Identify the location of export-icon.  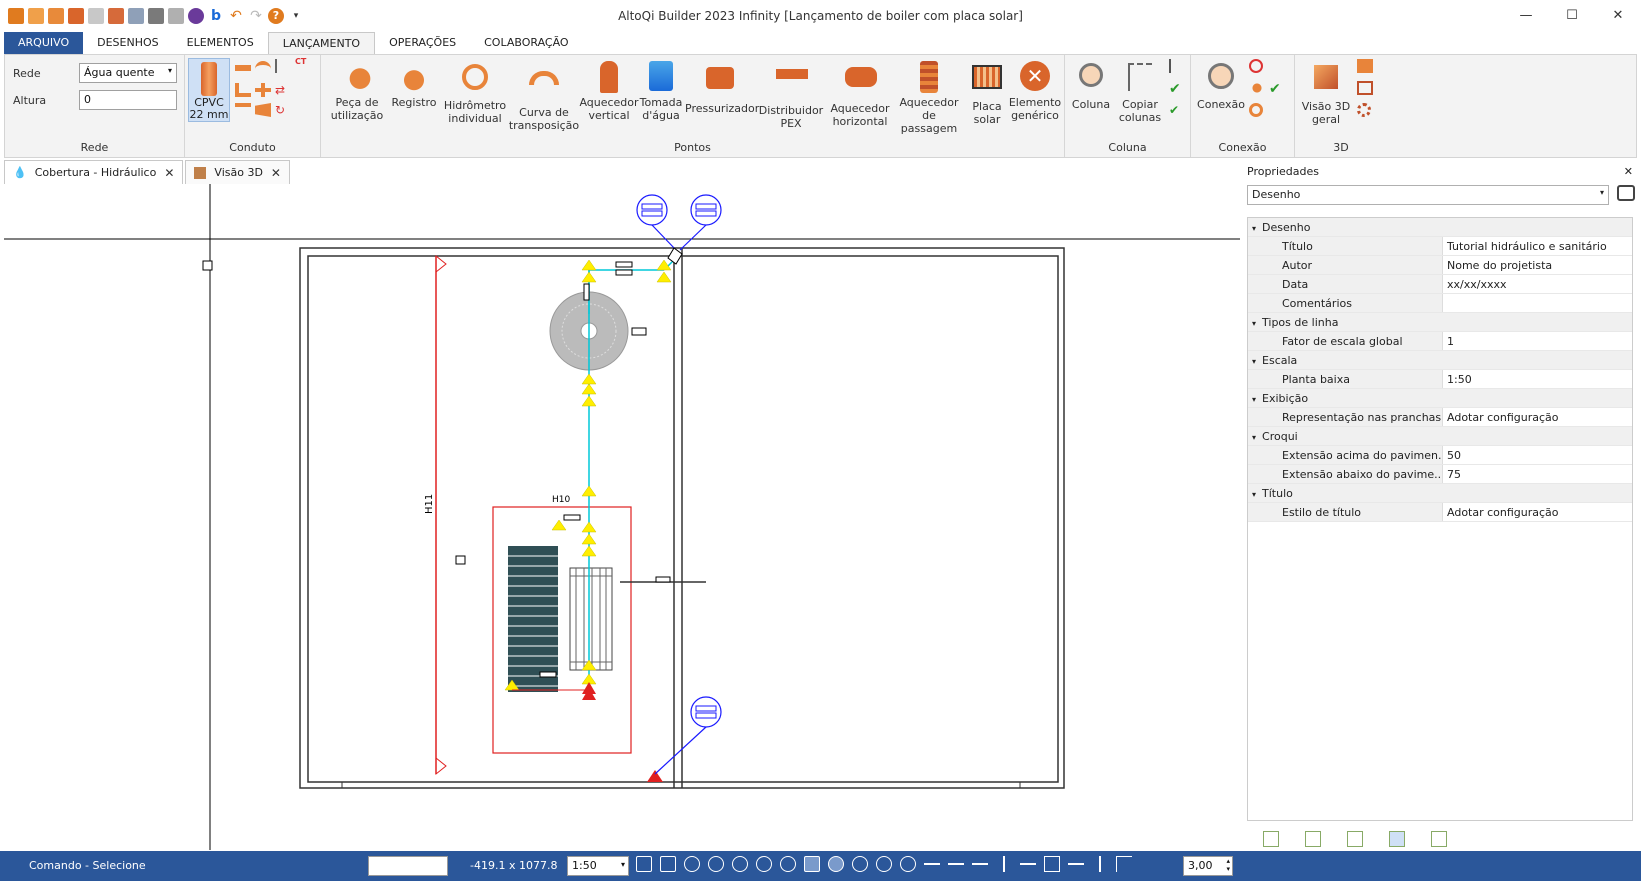
(116, 16).